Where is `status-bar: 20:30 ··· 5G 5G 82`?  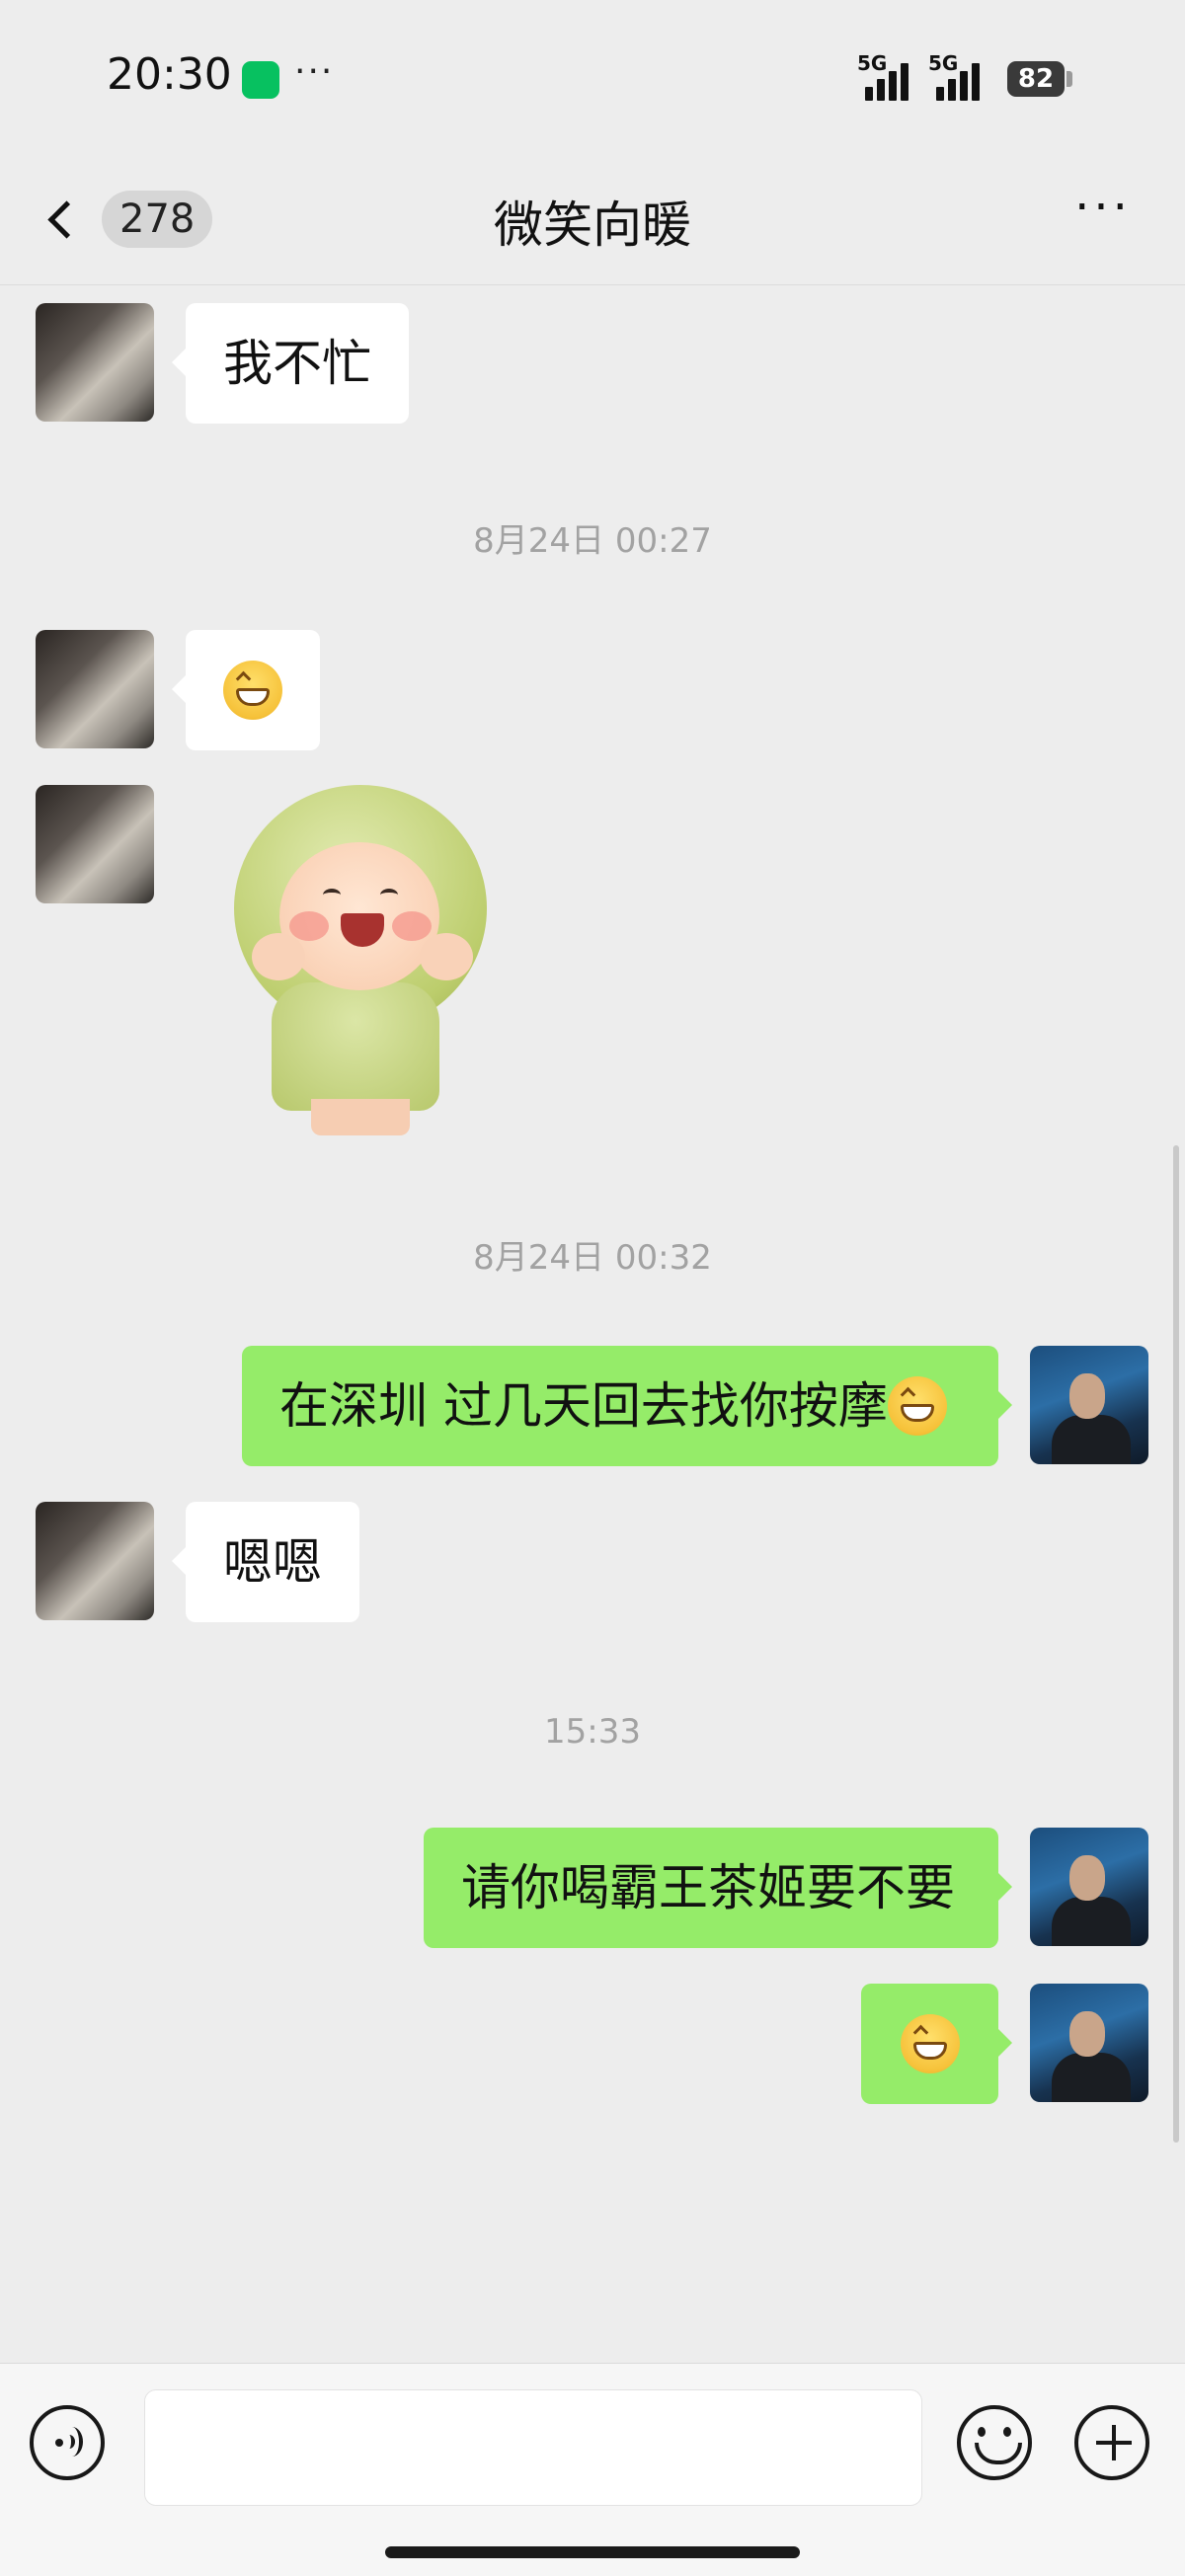
status-bar: 20:30 ··· 5G 5G 82 is located at coordinates (592, 79).